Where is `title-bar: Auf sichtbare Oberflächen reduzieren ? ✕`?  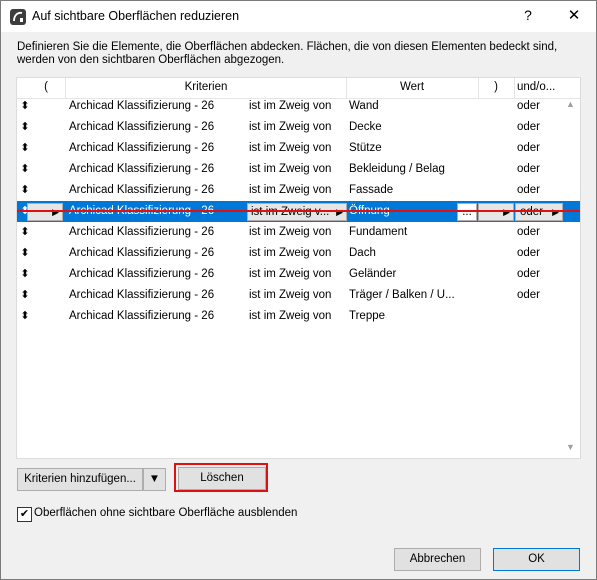 title-bar: Auf sichtbare Oberflächen reduzieren ? ✕ is located at coordinates (298, 16).